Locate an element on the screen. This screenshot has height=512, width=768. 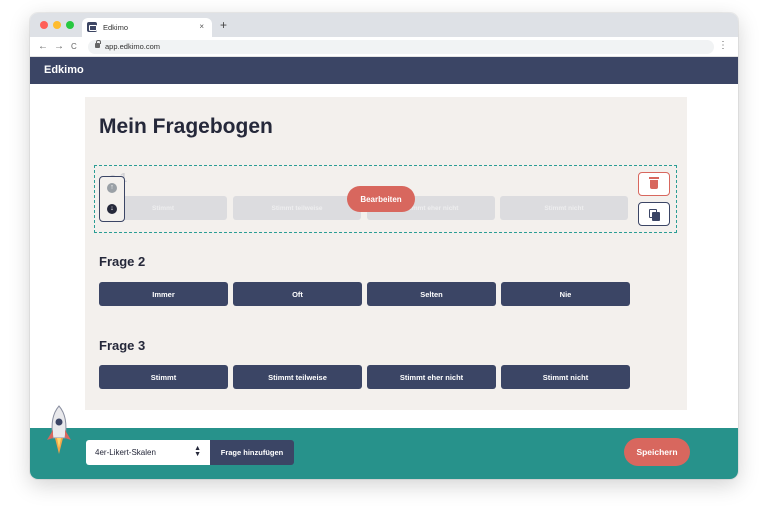
question-1-answer-4: Stimmt nicht is located at coordinates (564, 208).